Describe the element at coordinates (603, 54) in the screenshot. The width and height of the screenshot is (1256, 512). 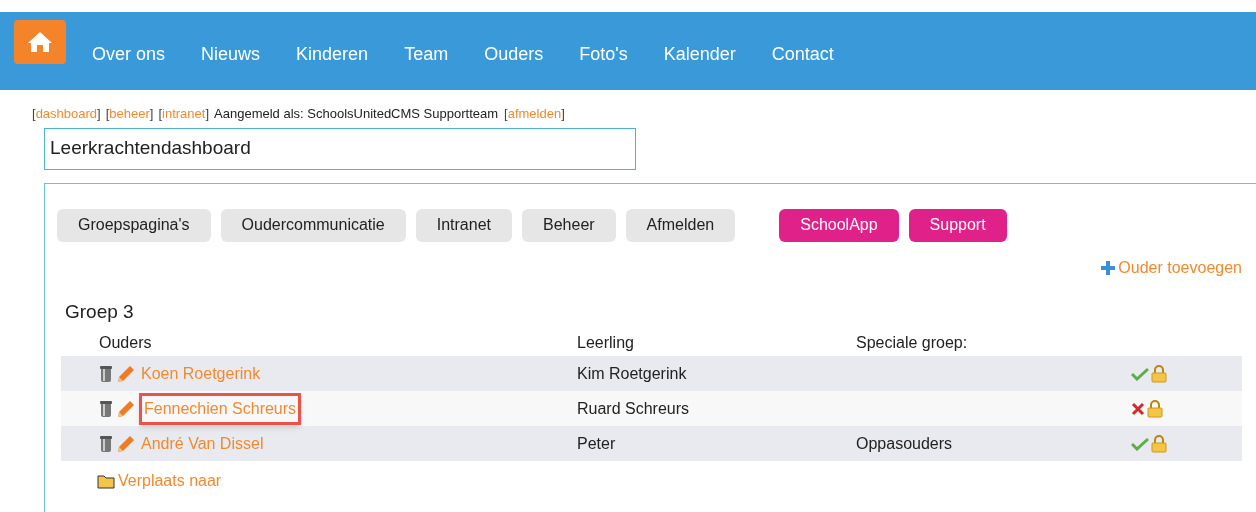
I see `nav-link: Foto's` at that location.